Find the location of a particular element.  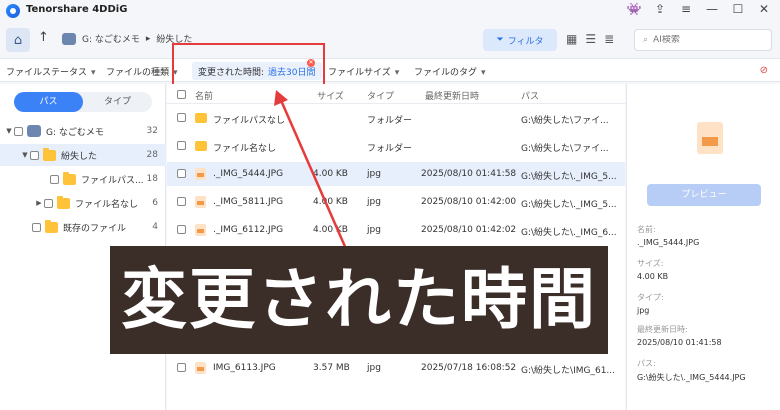

tree-item-lost: ▼ 紛失した 28 is located at coordinates (83, 155).